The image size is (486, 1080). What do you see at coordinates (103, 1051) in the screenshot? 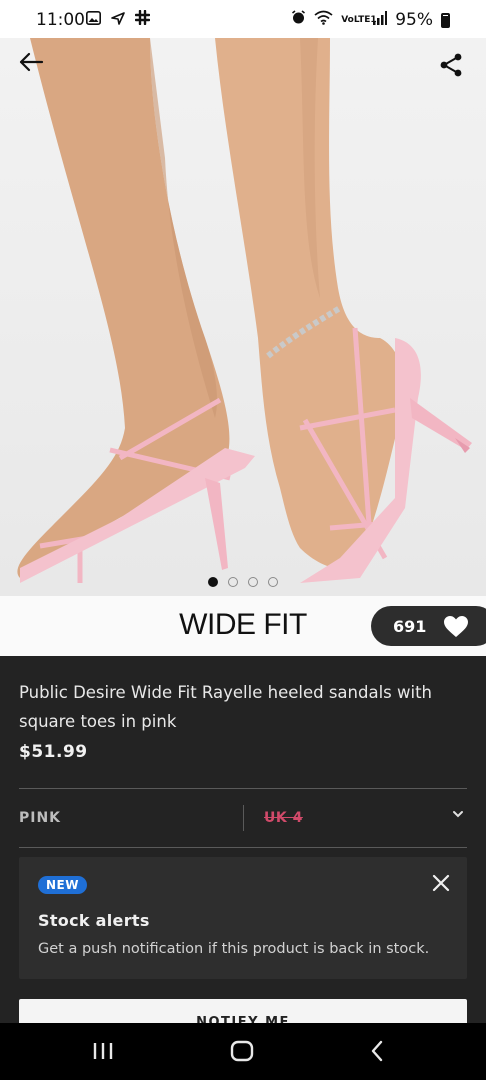
I see `recents-icon` at bounding box center [103, 1051].